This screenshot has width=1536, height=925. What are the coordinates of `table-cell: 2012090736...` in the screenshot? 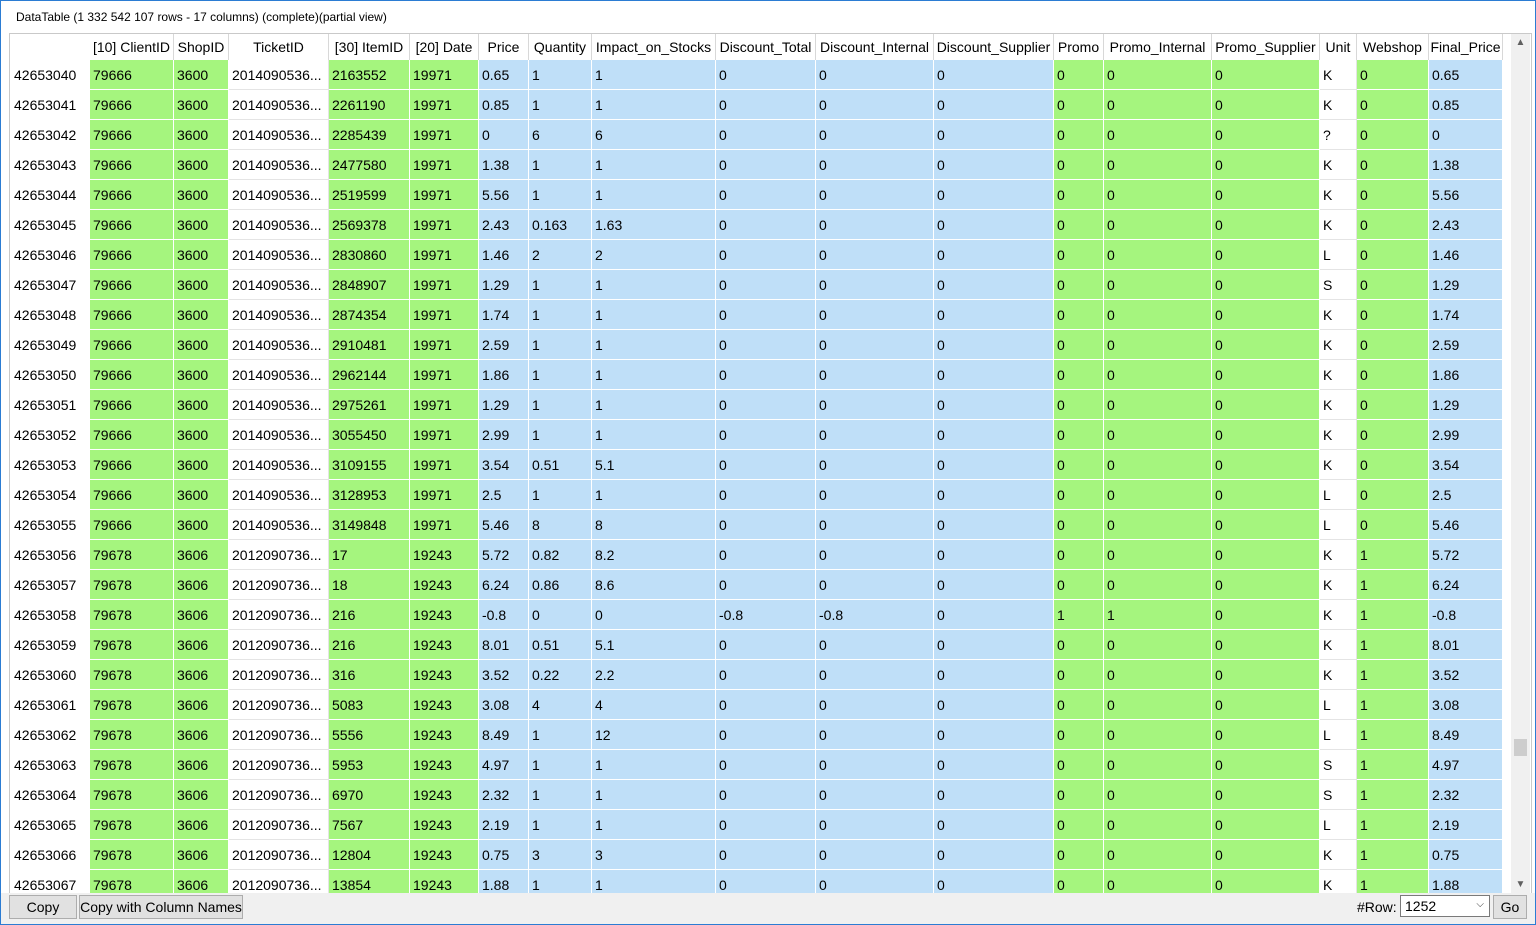 It's located at (279, 585).